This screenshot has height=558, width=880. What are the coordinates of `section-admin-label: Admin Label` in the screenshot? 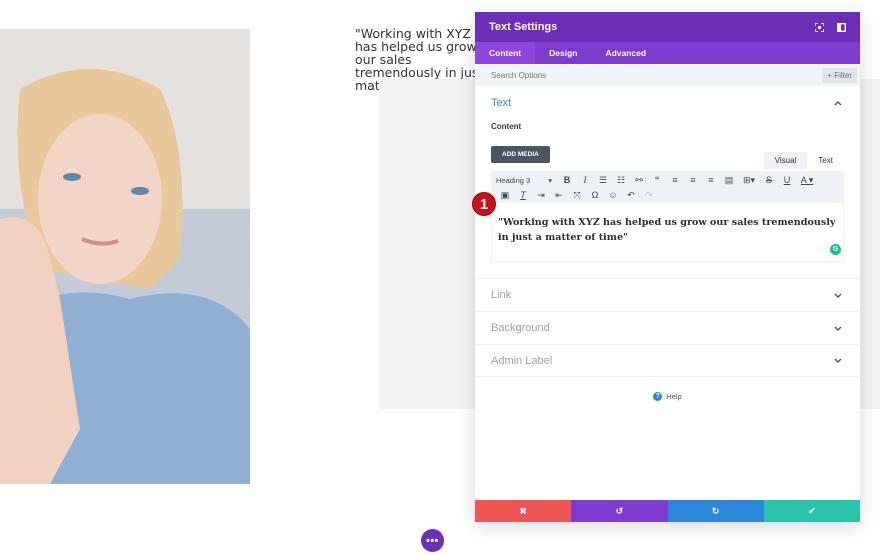 It's located at (667, 360).